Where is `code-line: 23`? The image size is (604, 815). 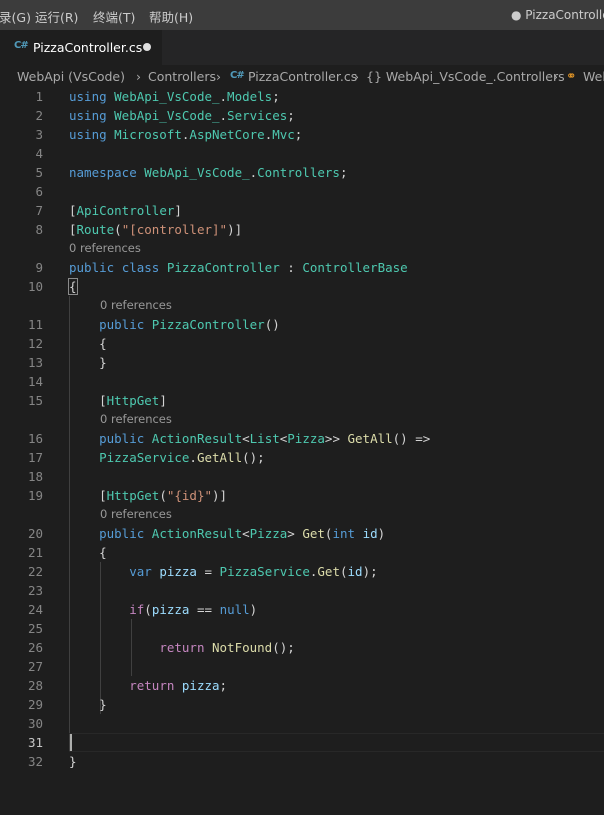
code-line: 23 is located at coordinates (302, 590).